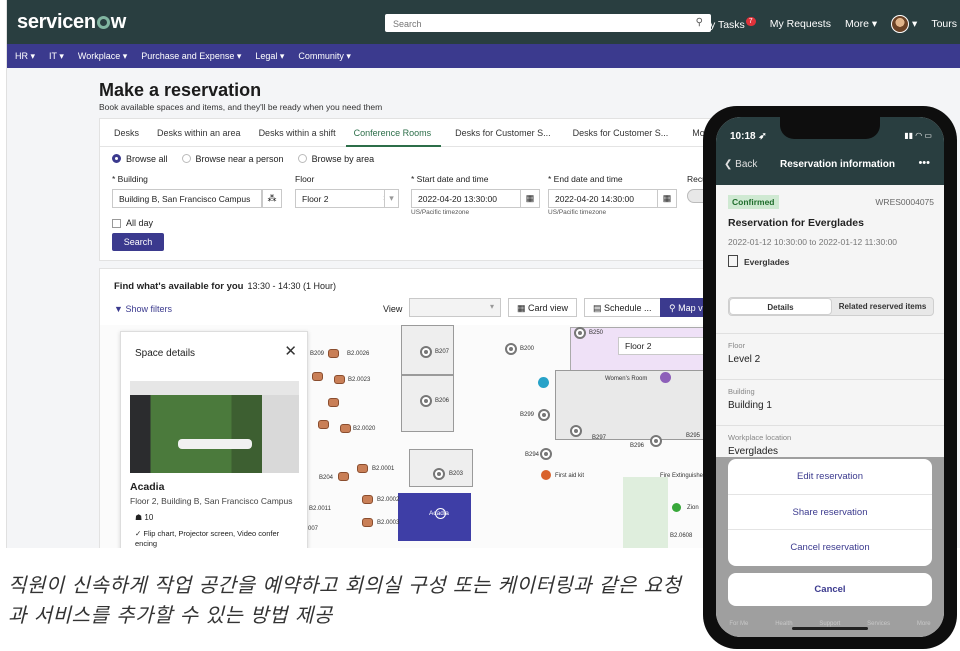  Describe the element at coordinates (335, 159) in the screenshot. I see `browse-by-area-radio: Browse by area` at that location.